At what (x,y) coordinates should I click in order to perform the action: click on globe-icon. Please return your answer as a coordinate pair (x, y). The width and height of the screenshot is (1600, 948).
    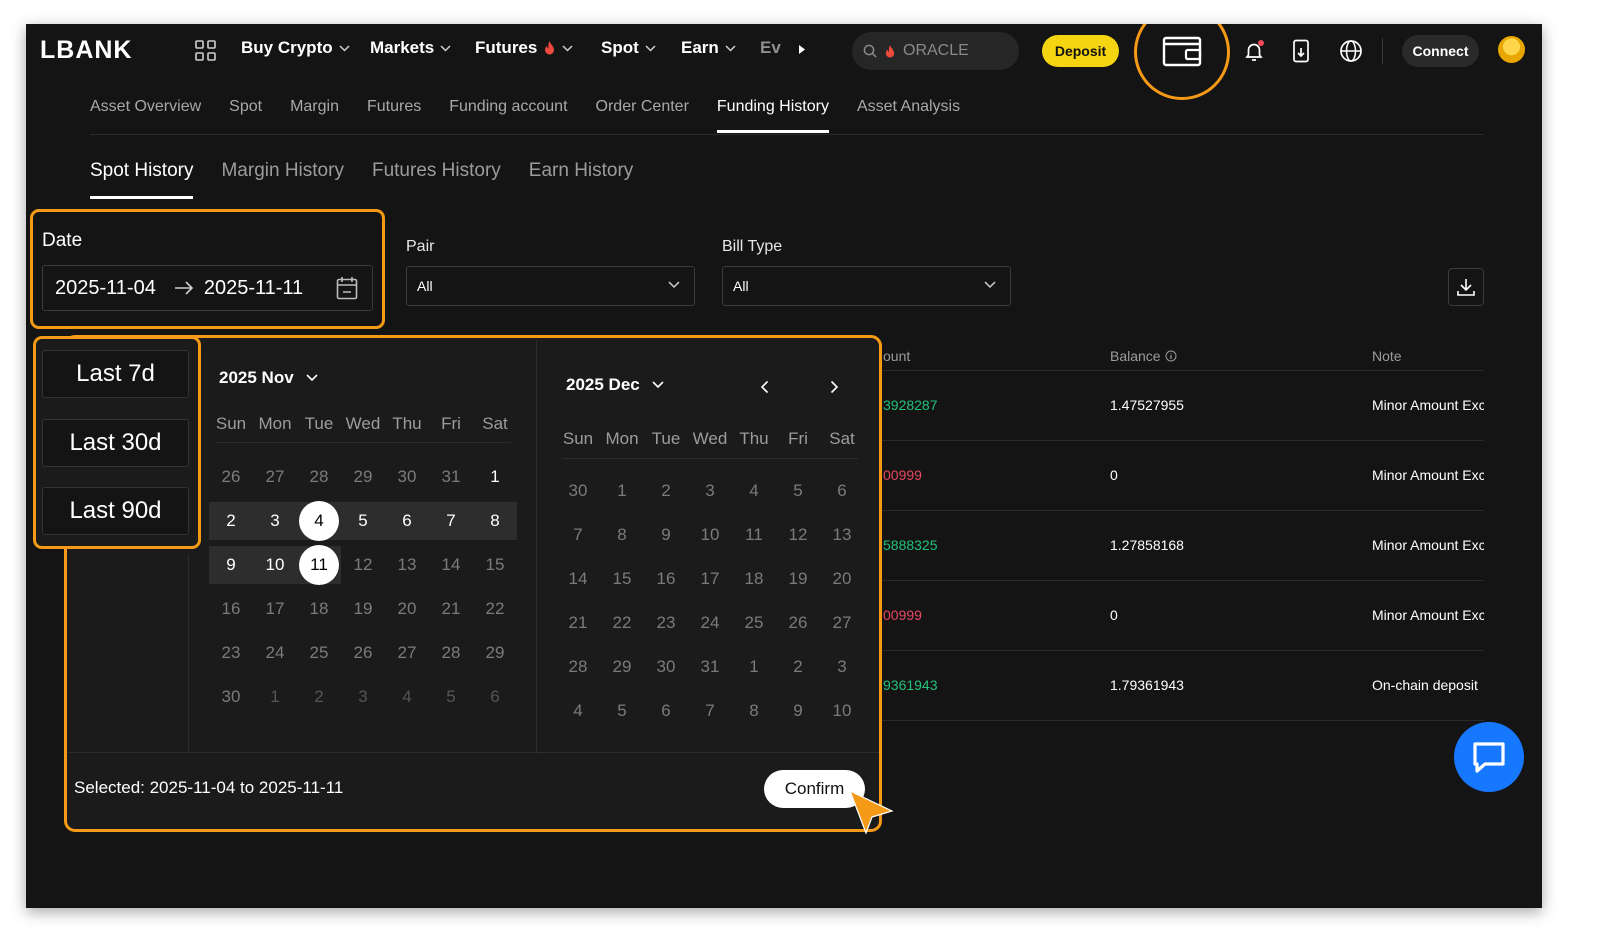
    Looking at the image, I should click on (1351, 51).